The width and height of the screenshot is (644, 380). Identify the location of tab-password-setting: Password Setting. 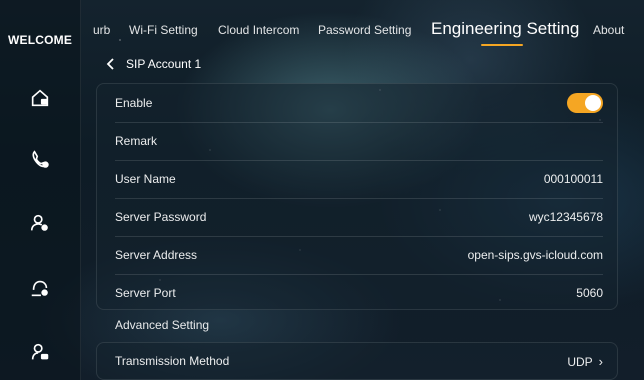
(364, 30).